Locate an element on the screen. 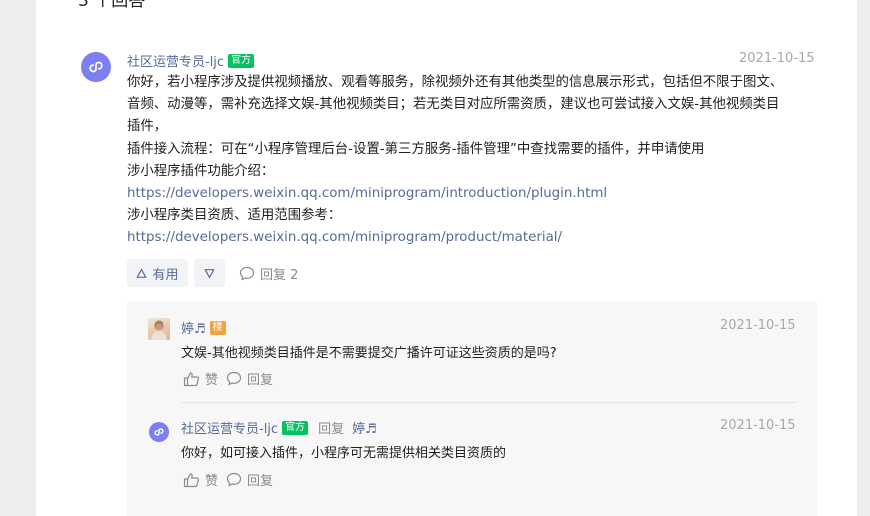 This screenshot has height=516, width=870. answer-author-row: 社区运营专员-ljc 官方 is located at coordinates (191, 60).